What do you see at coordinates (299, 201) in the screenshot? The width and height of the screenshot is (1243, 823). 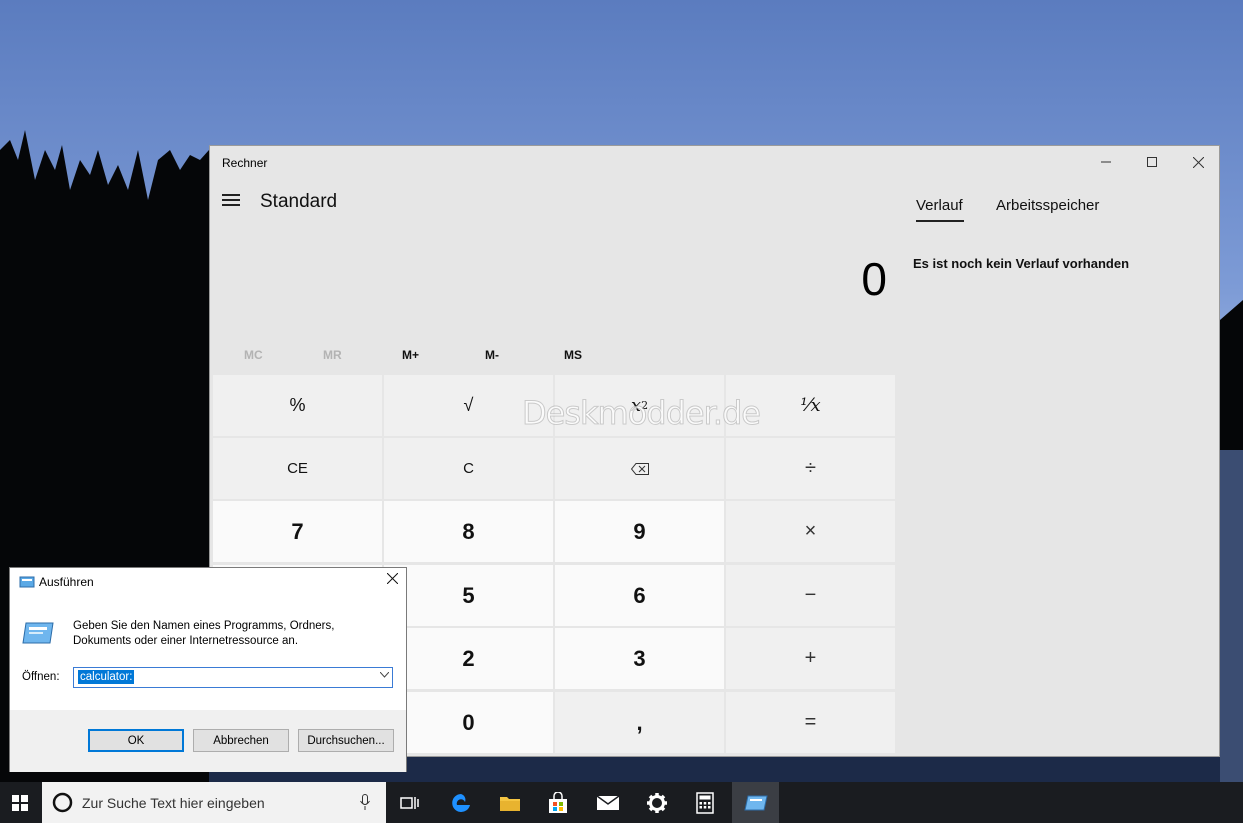 I see `mode-title: Standard` at bounding box center [299, 201].